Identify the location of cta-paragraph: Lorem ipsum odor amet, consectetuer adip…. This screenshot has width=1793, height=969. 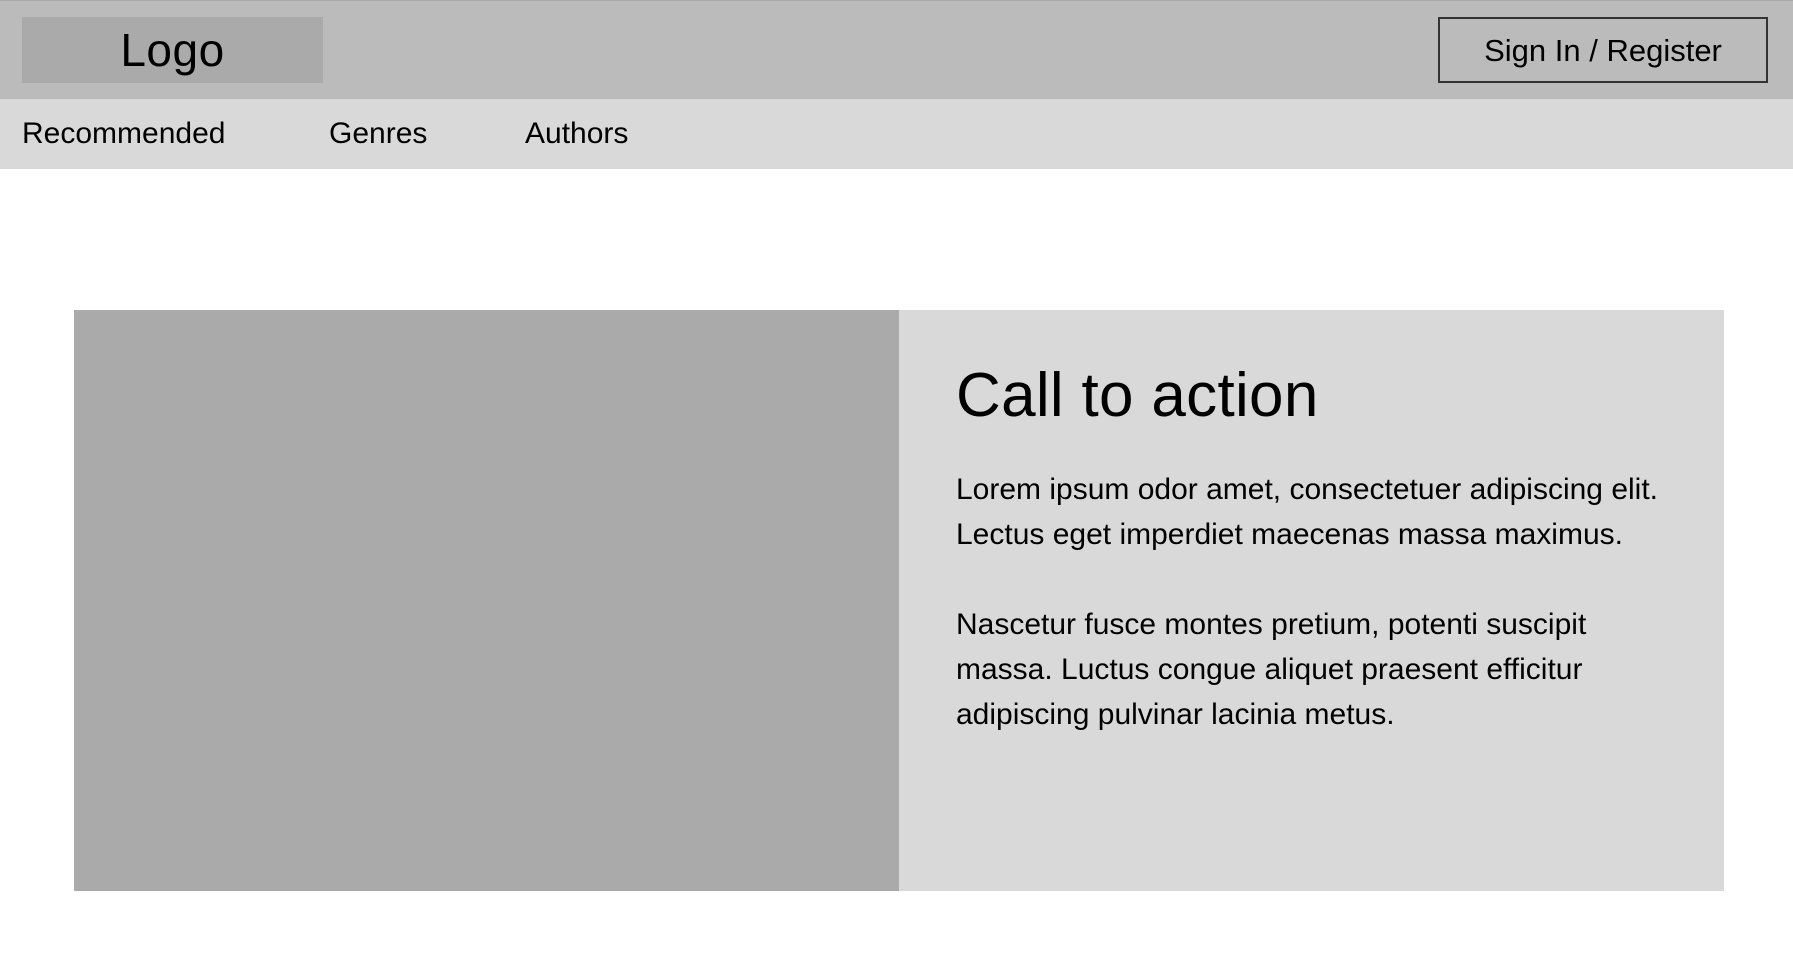
(1307, 512).